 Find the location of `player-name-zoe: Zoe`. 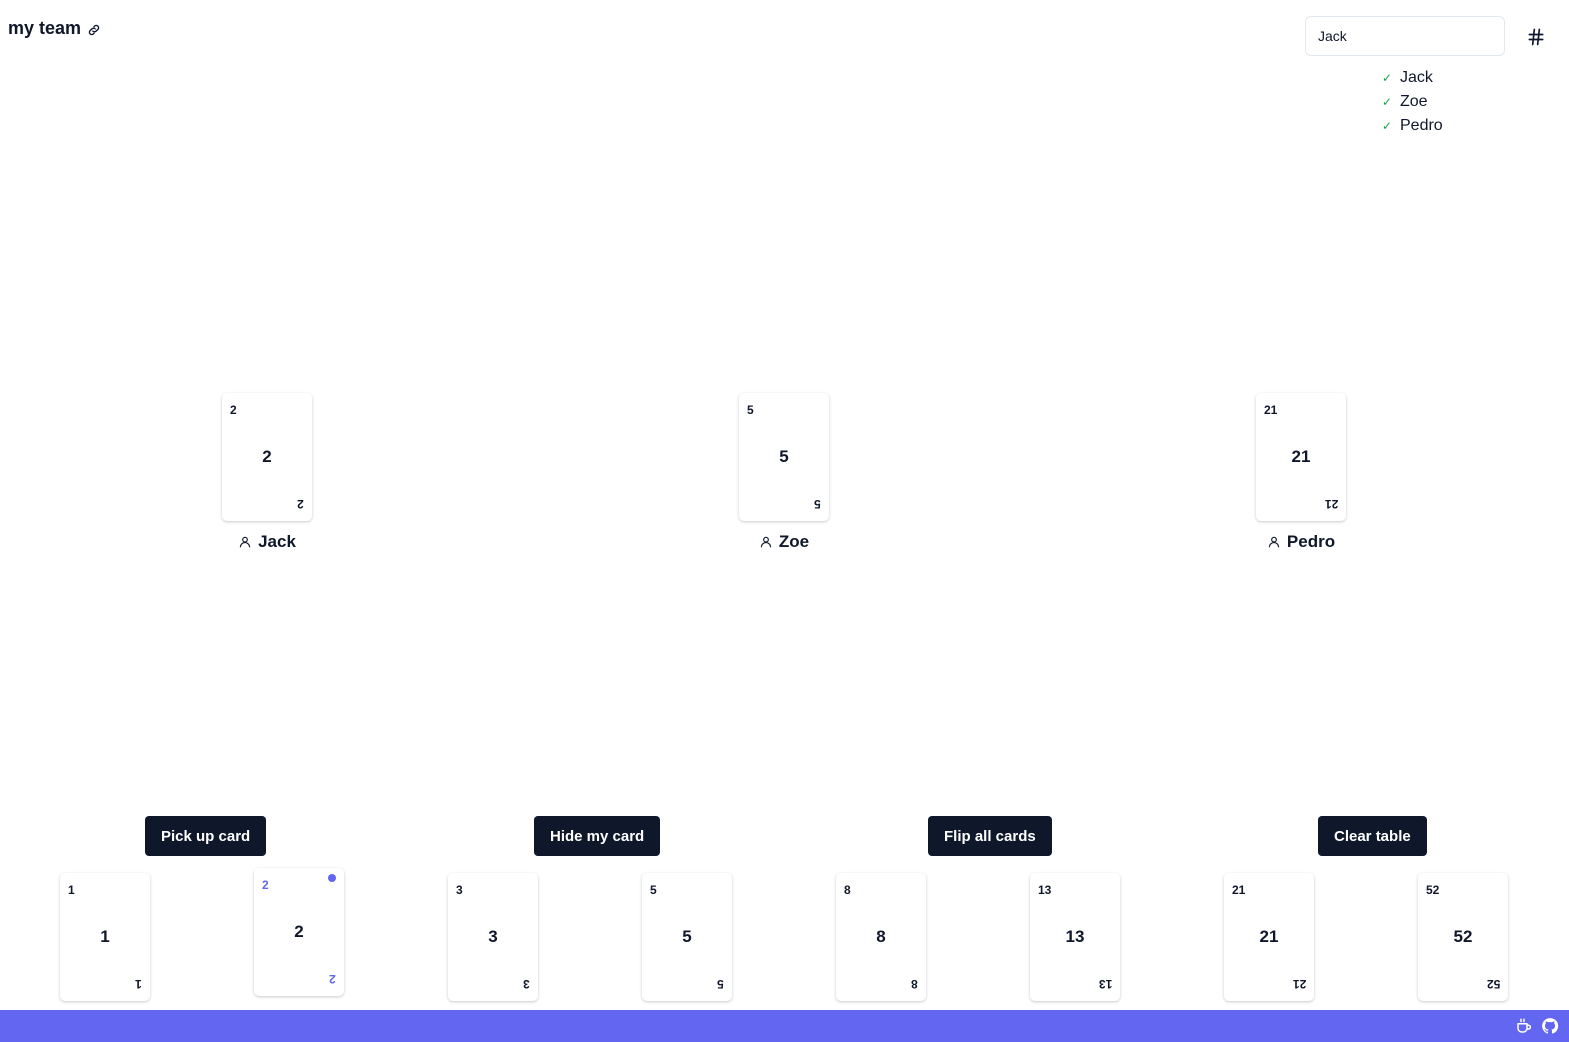

player-name-zoe: Zoe is located at coordinates (784, 542).